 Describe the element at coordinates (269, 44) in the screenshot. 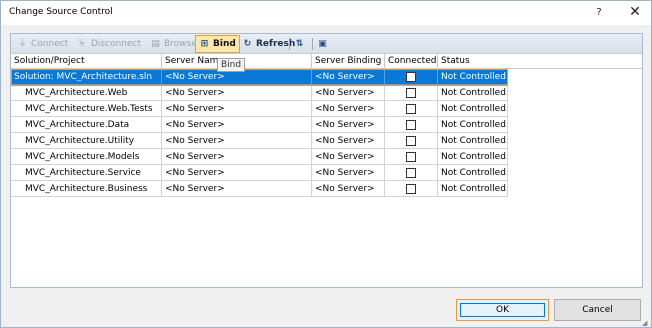

I see `refresh-button: ↻ Refresh` at that location.